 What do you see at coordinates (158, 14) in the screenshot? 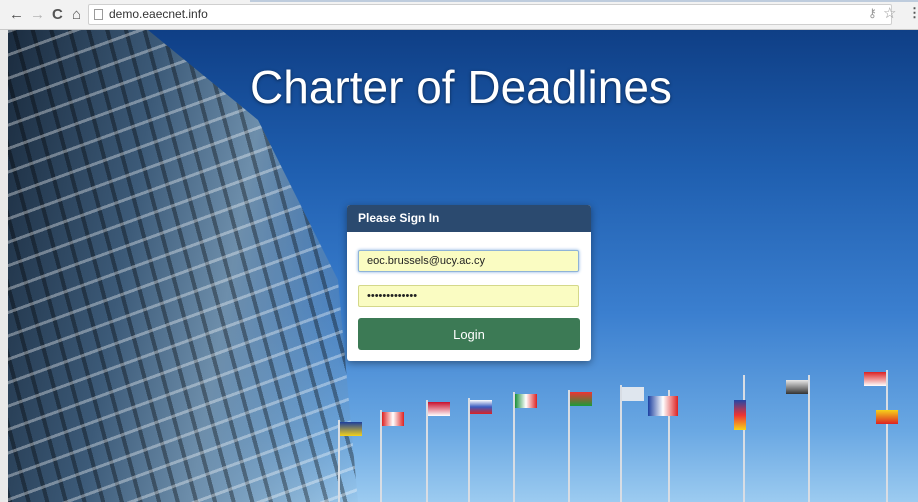
I see `address-bar-url: demo.eaecnet.info` at bounding box center [158, 14].